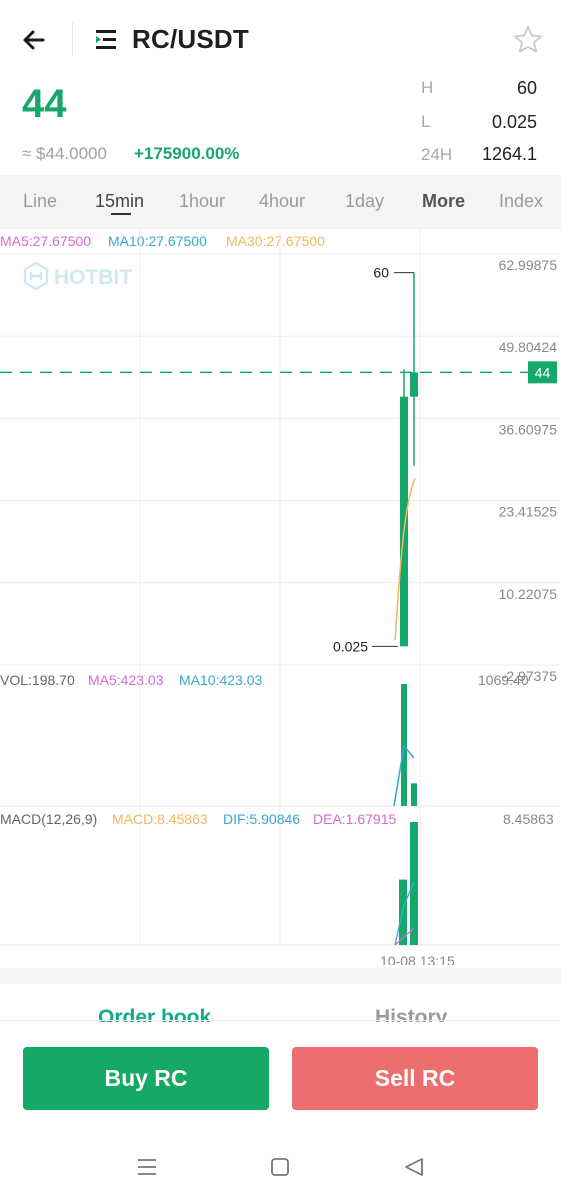  Describe the element at coordinates (187, 153) in the screenshot. I see `price-change: +175900.00%` at that location.